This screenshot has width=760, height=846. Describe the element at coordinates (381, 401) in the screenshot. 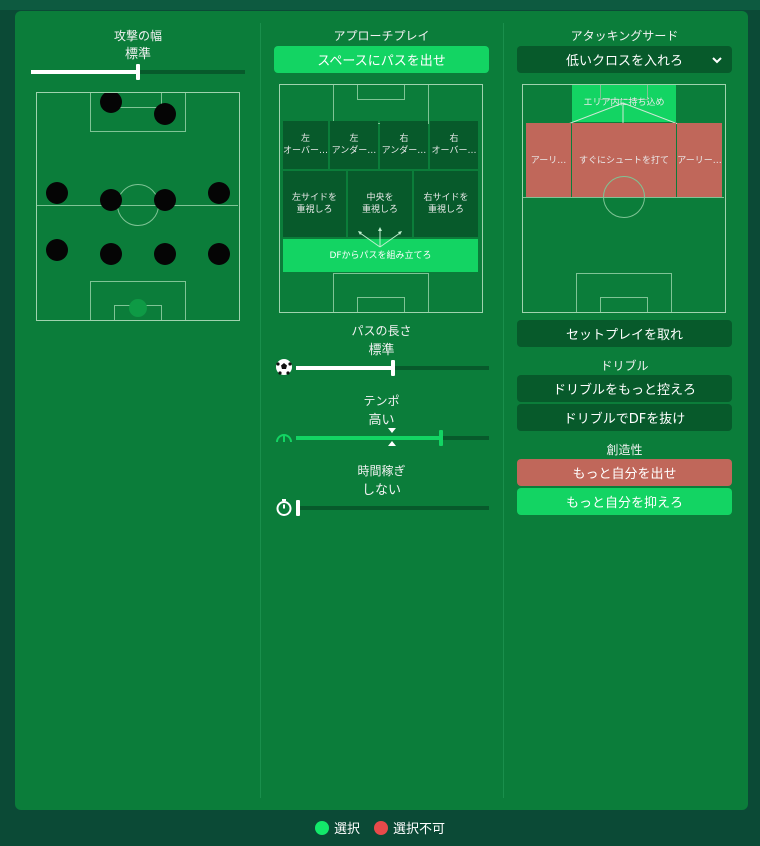

I see `tempo-title: テンポ` at that location.